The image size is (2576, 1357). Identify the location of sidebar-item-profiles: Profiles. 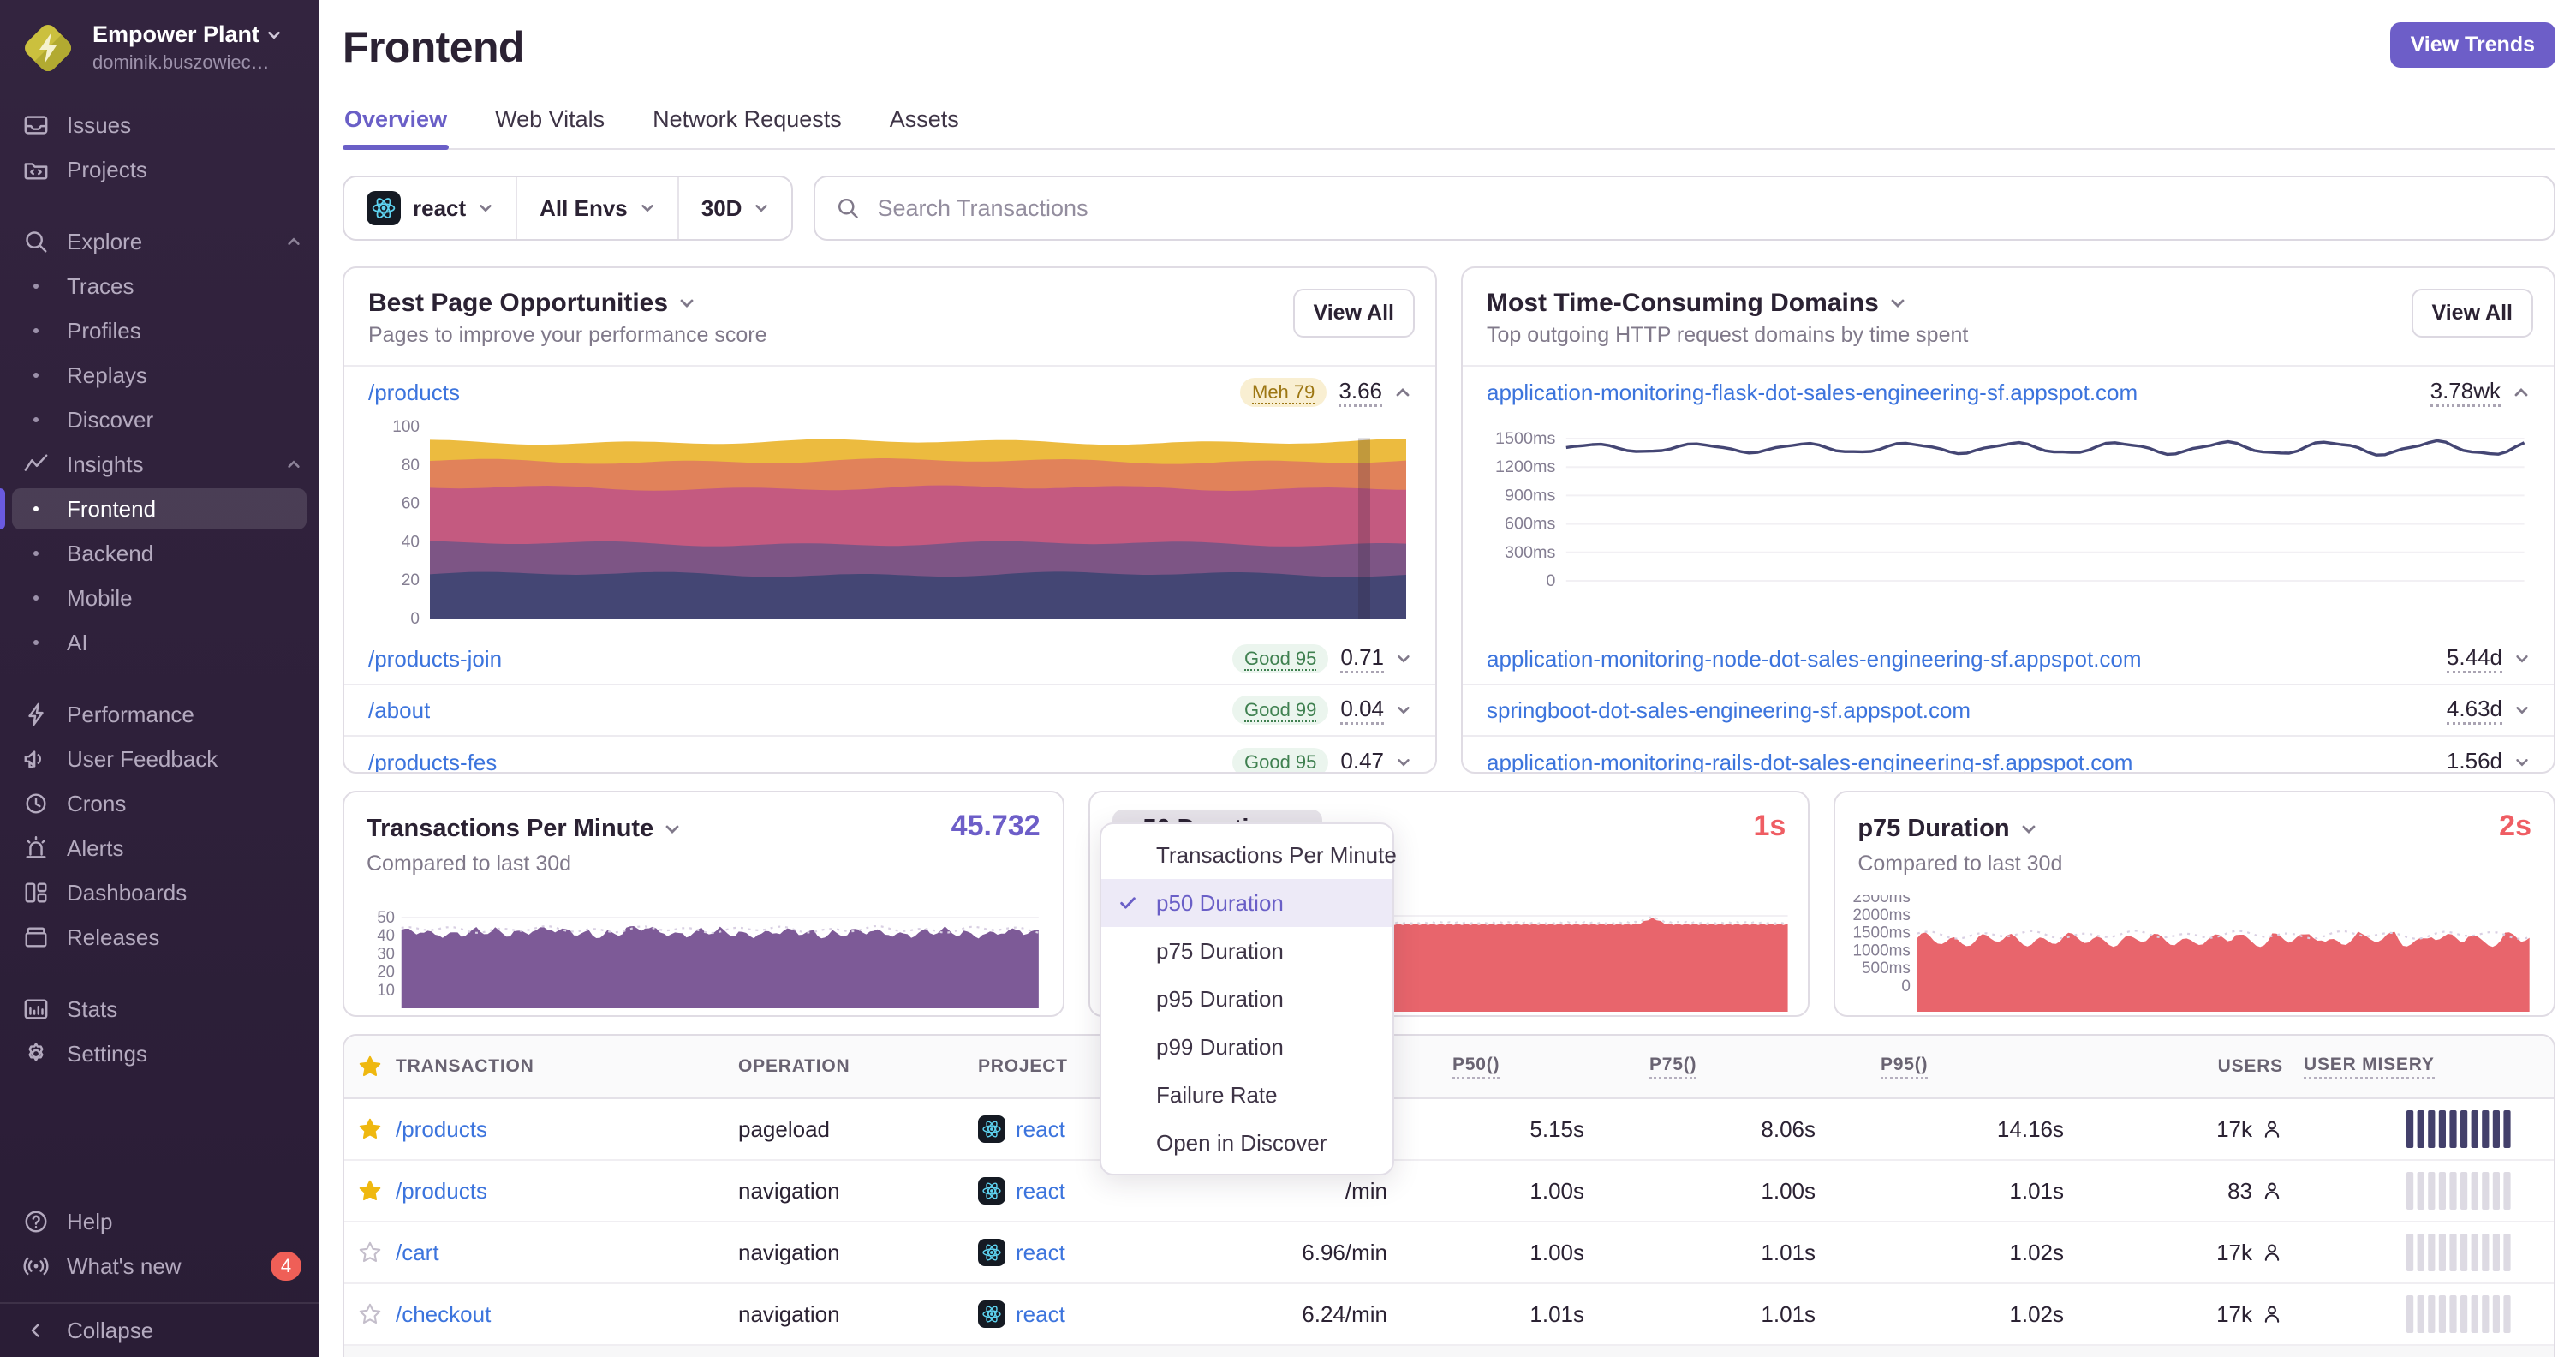
(160, 330).